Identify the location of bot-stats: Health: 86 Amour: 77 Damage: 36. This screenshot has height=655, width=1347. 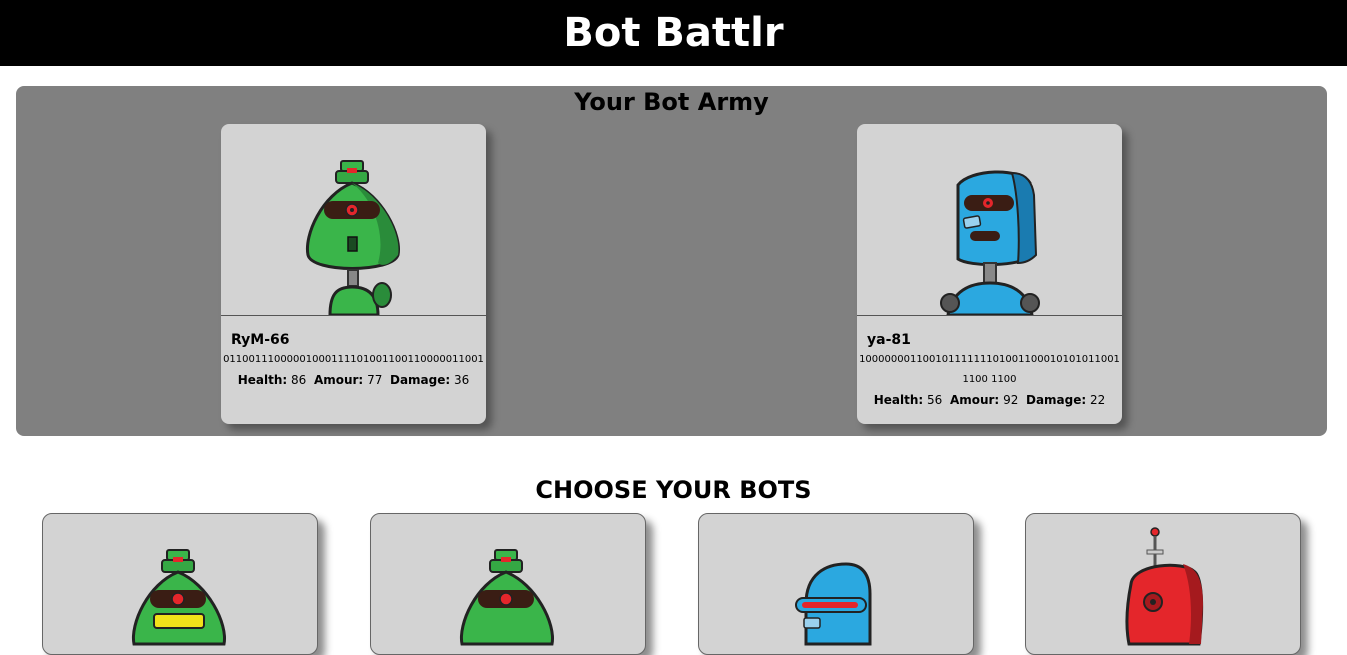
(353, 380).